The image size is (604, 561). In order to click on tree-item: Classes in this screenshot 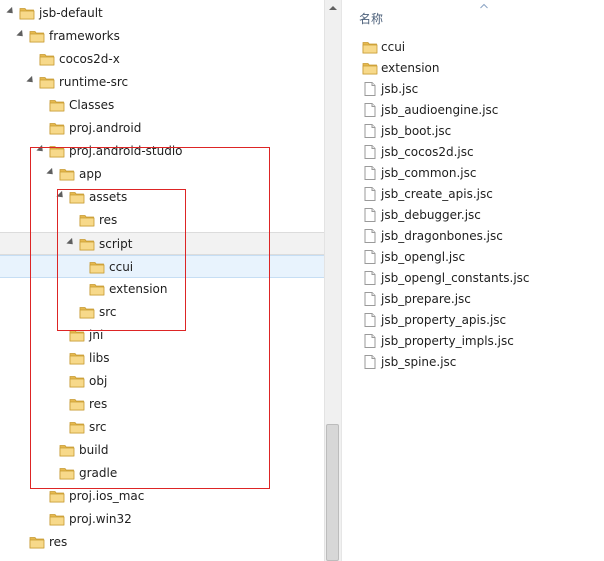, I will do `click(162, 105)`.